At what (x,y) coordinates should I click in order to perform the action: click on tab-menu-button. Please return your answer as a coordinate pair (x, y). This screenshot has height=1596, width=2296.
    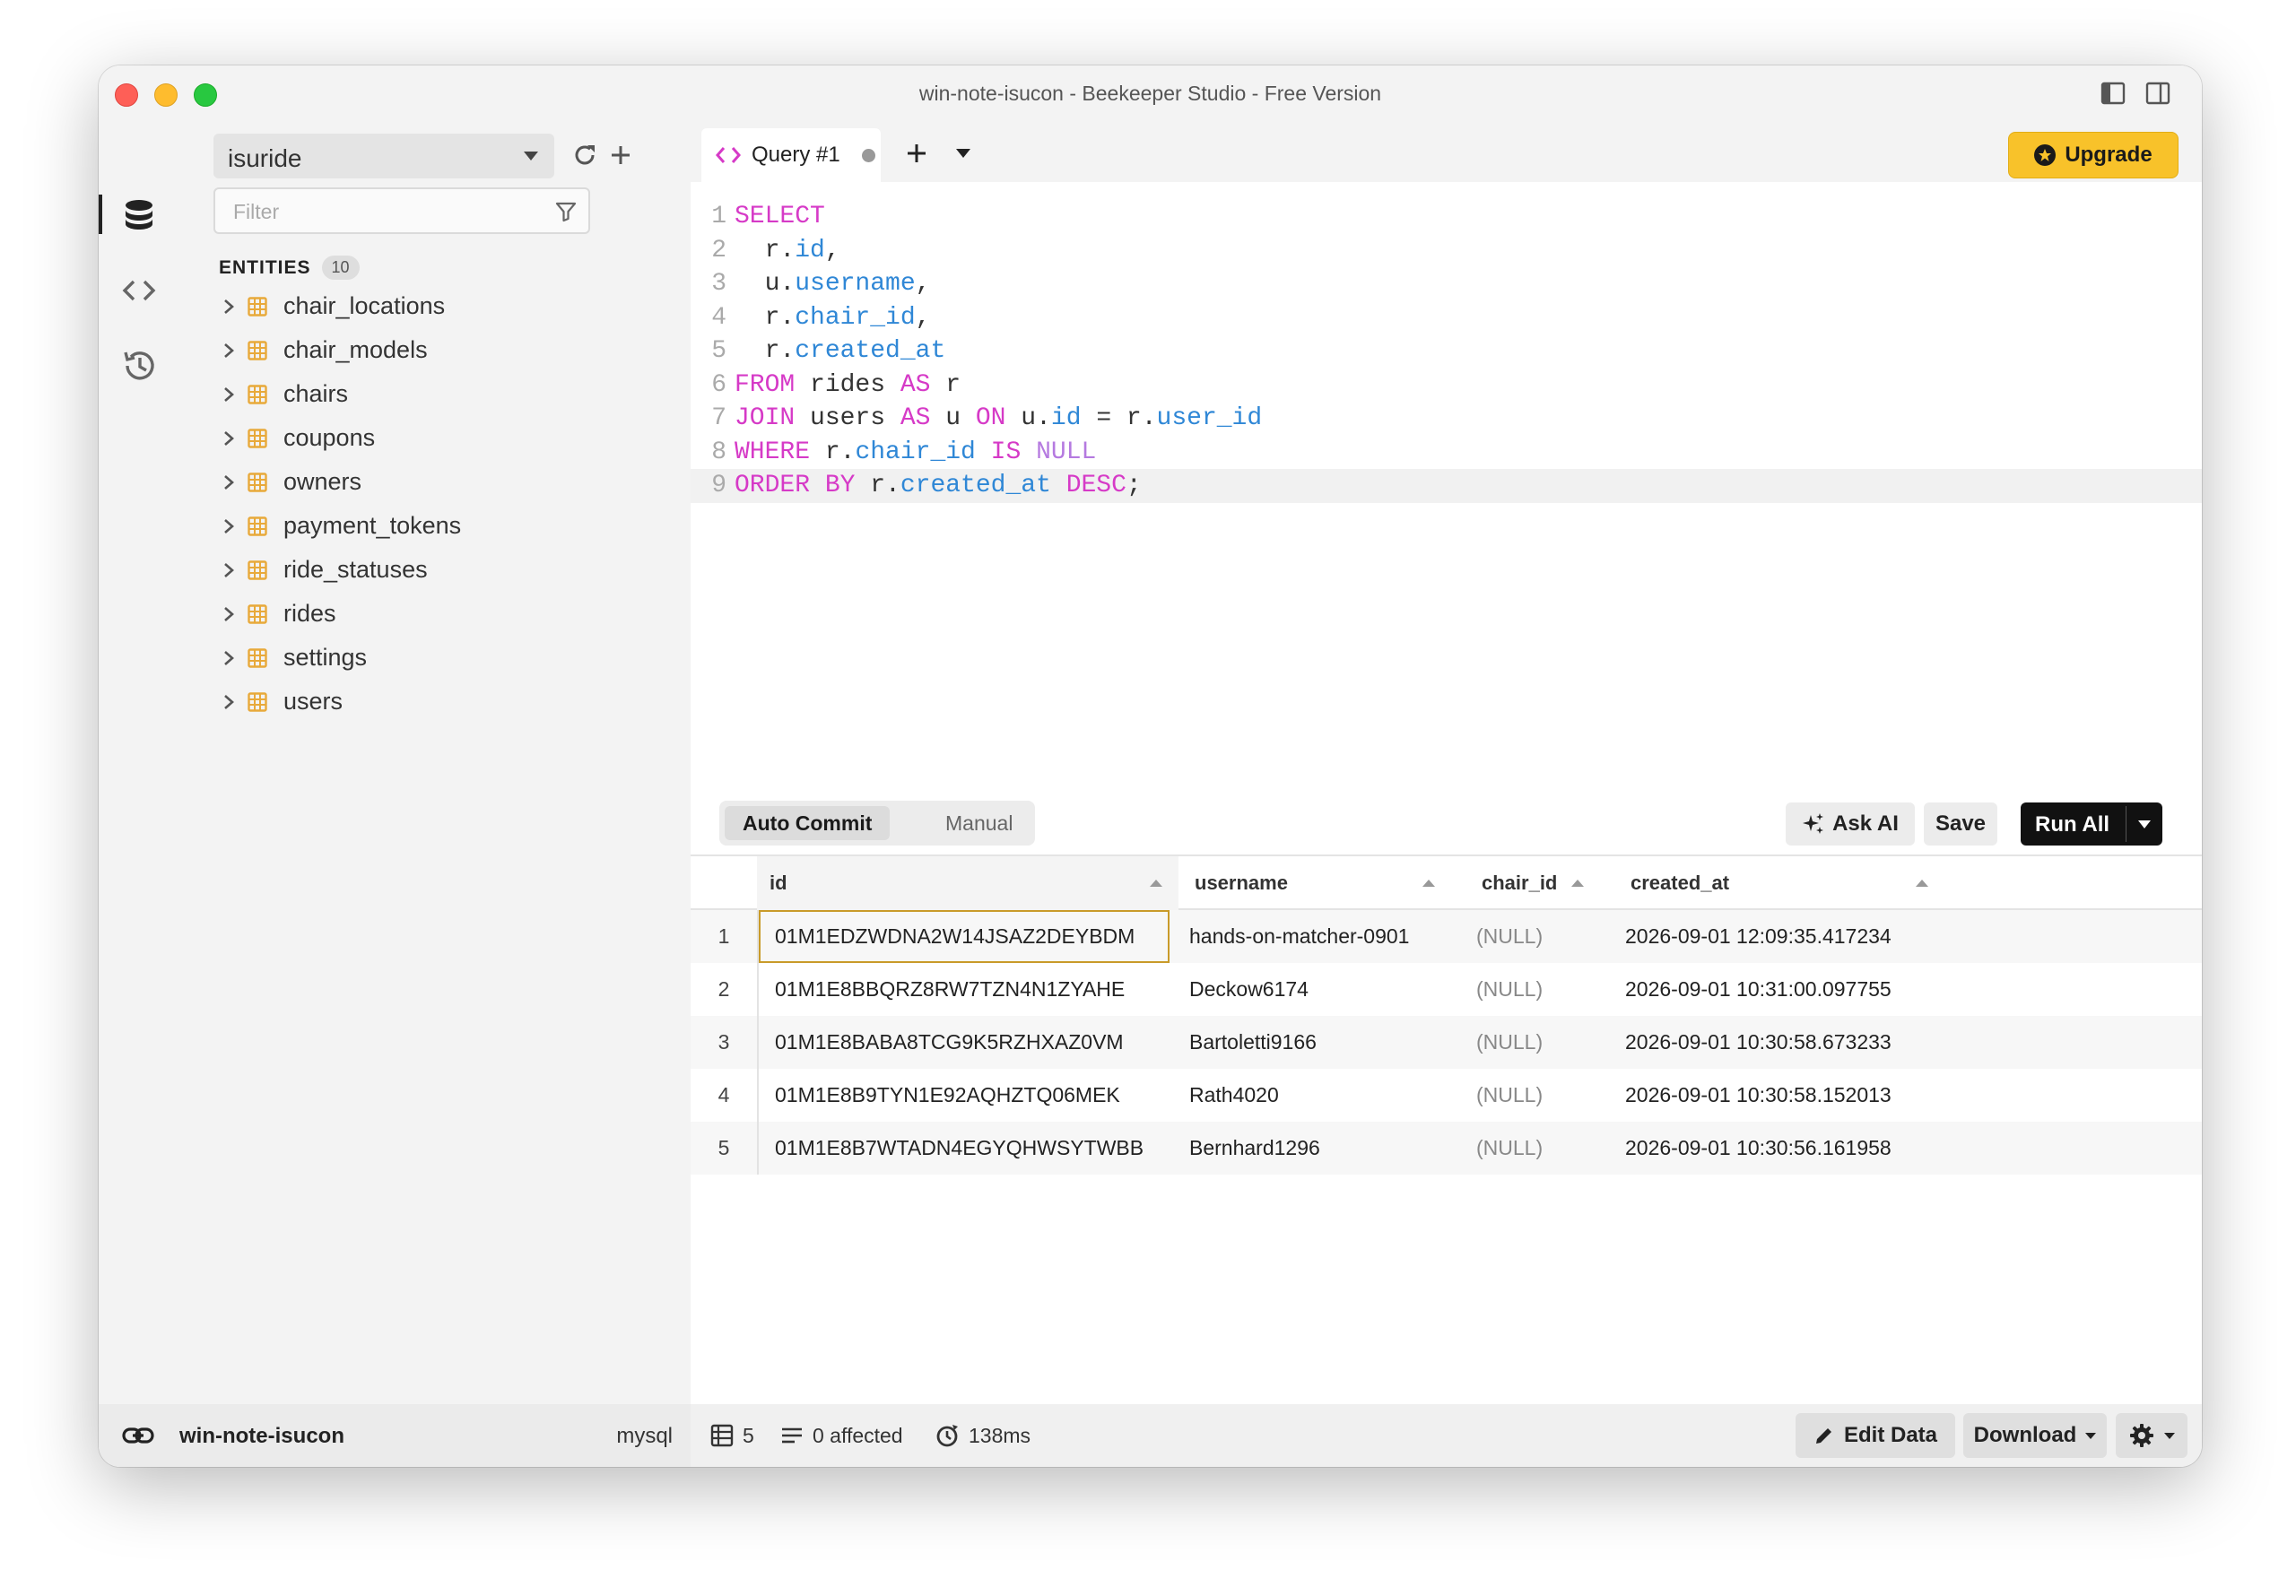
    Looking at the image, I should click on (963, 153).